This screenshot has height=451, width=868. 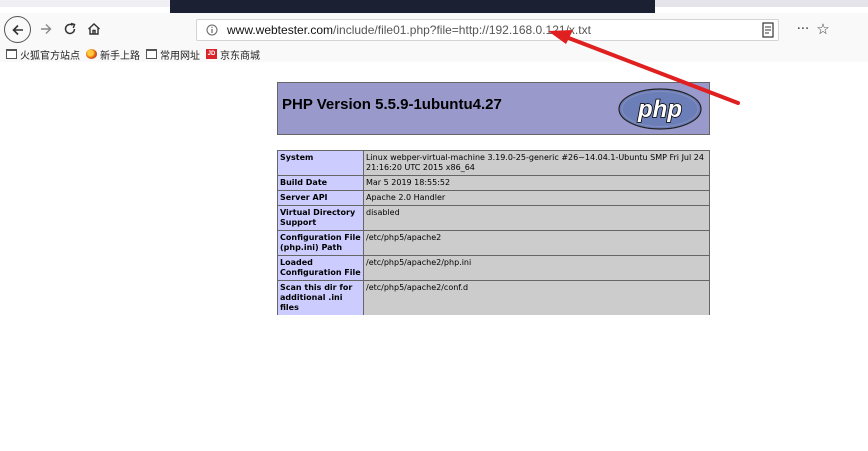 I want to click on table-row: Build Date Mar 5 2019 18:55:52, so click(x=493, y=183).